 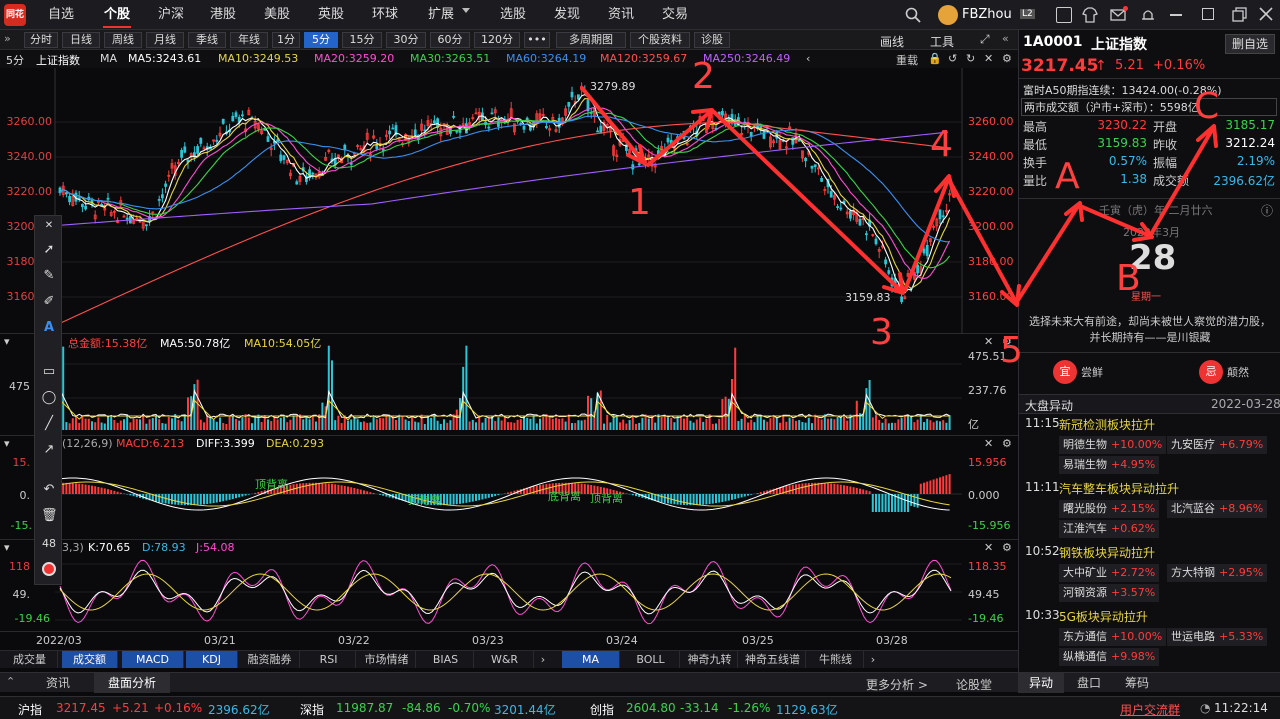 I want to click on nav-item-kuozhan: 扩展, so click(x=441, y=15).